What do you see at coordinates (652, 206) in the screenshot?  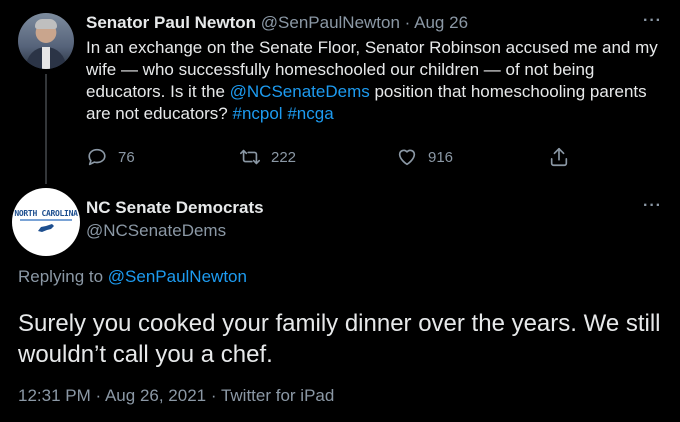 I see `tweet2-more-icon: ···` at bounding box center [652, 206].